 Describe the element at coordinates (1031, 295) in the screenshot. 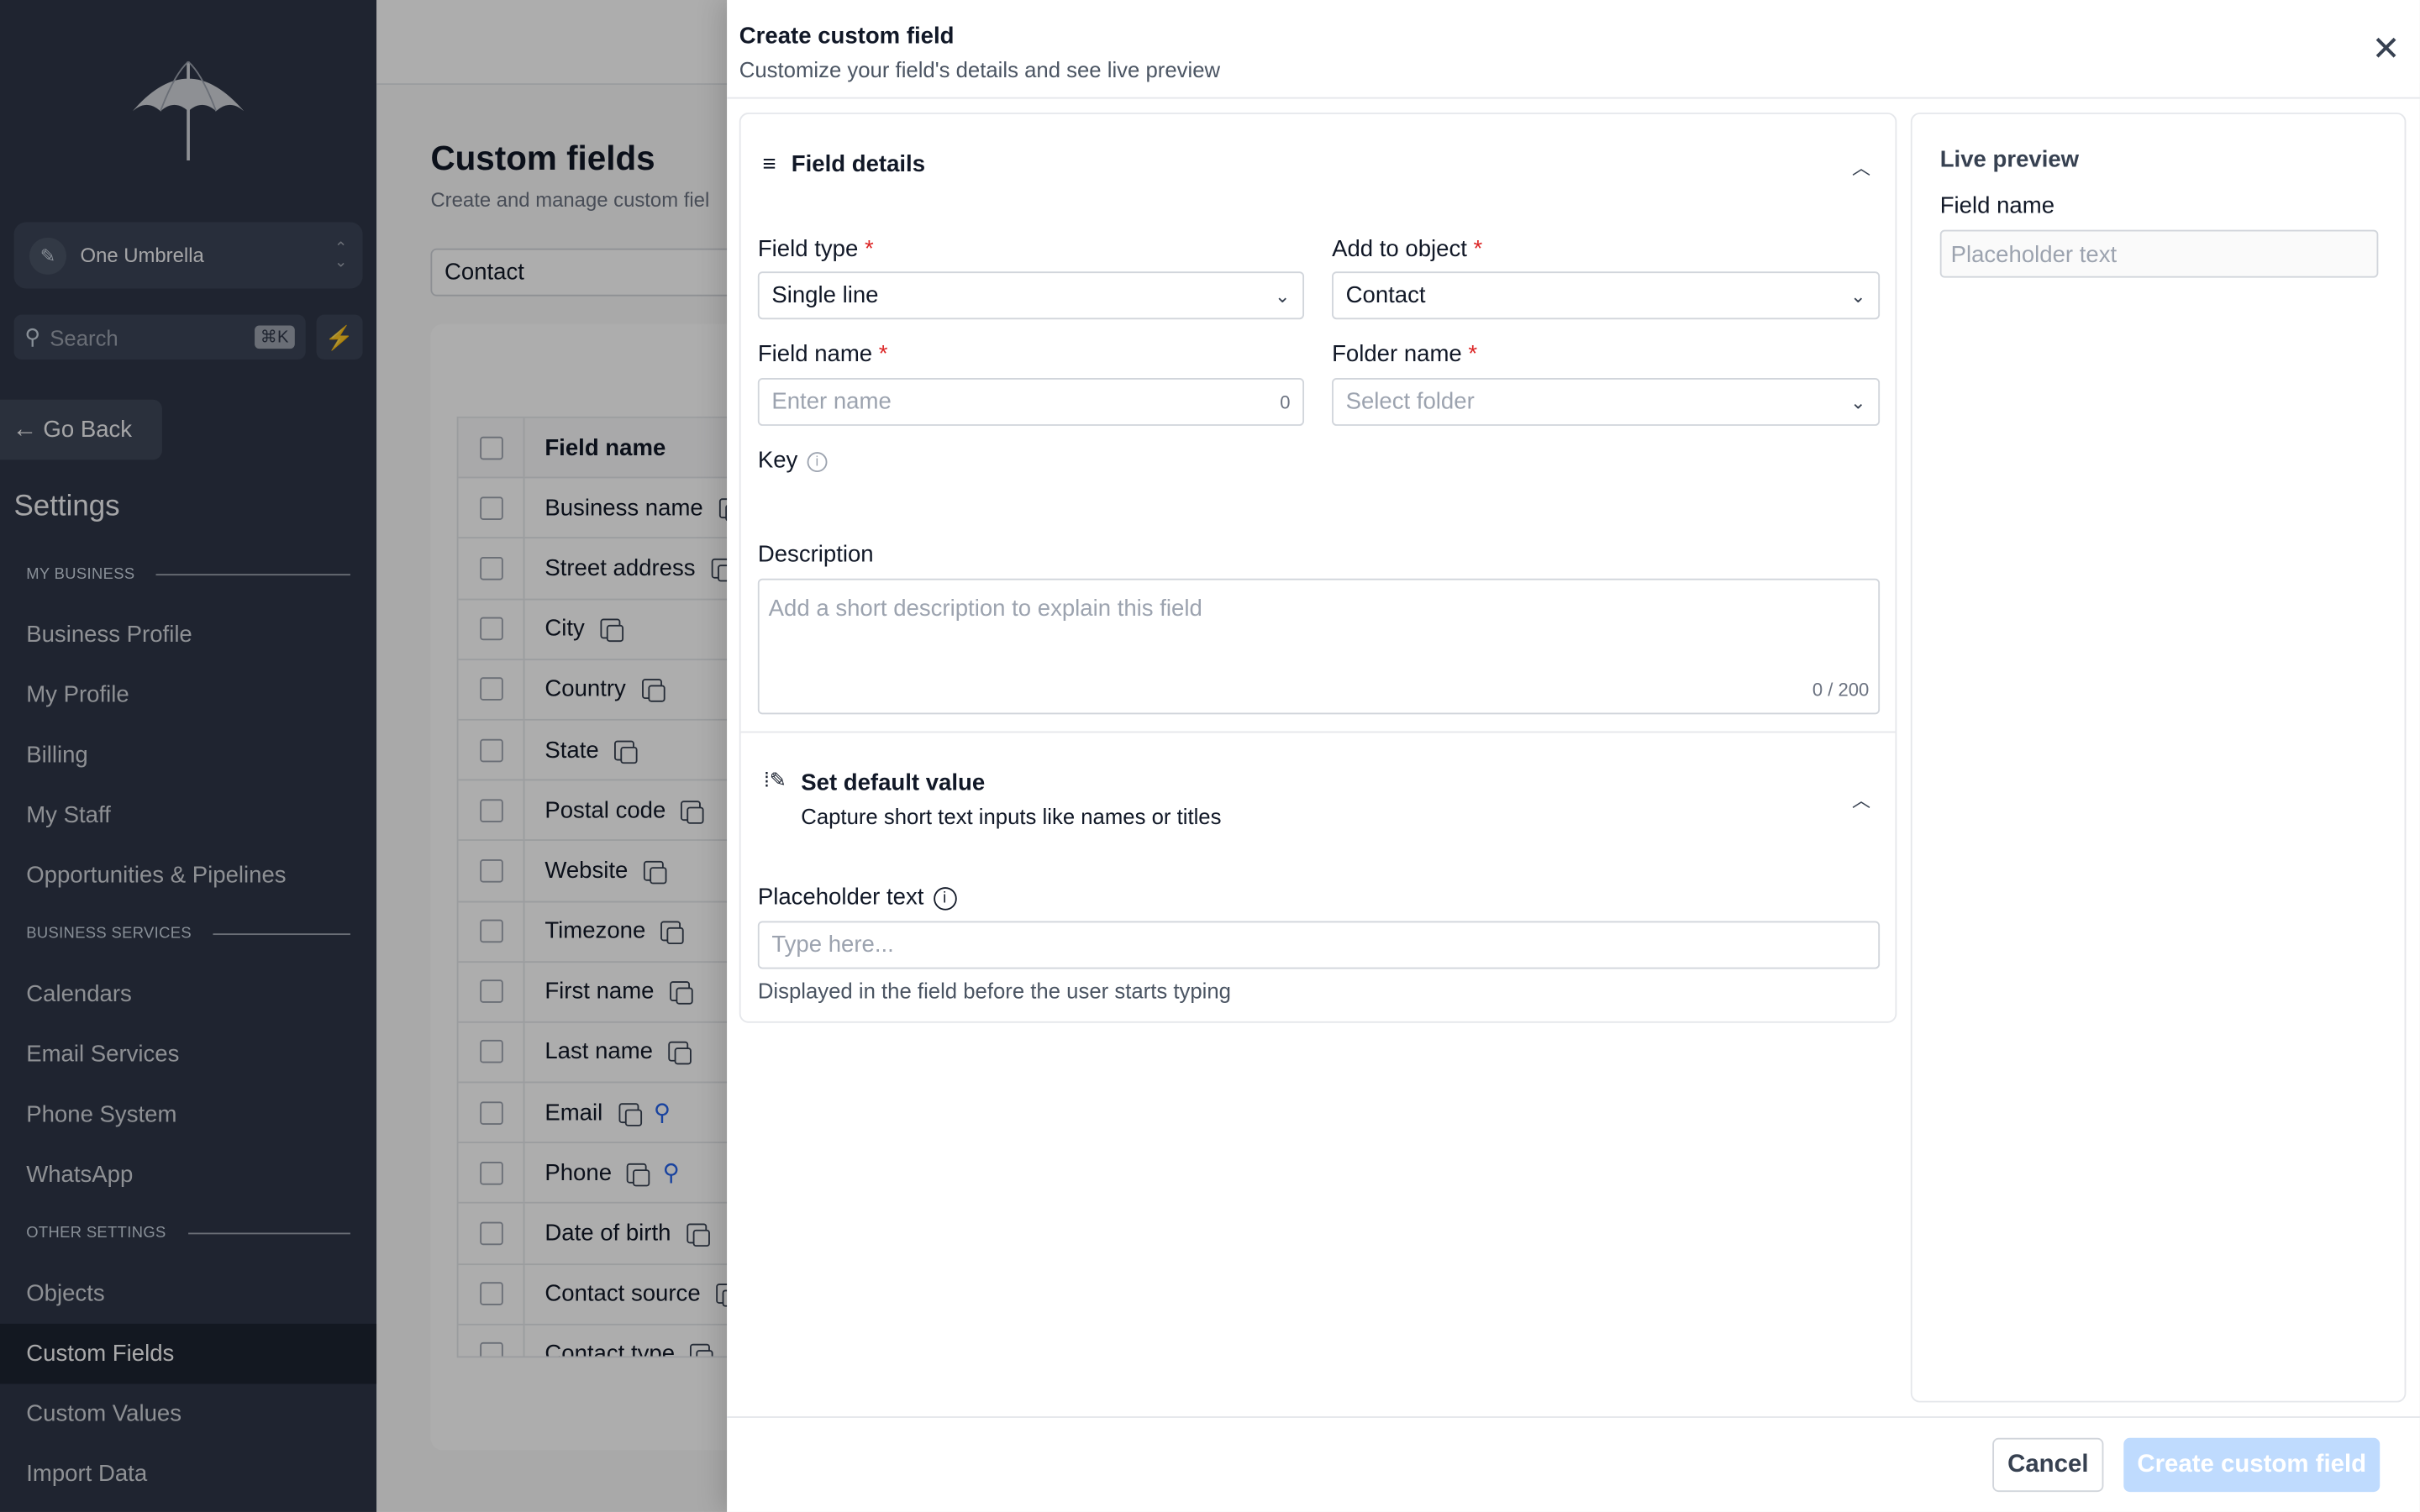

I see `field-type-select: Single line ⌄` at that location.